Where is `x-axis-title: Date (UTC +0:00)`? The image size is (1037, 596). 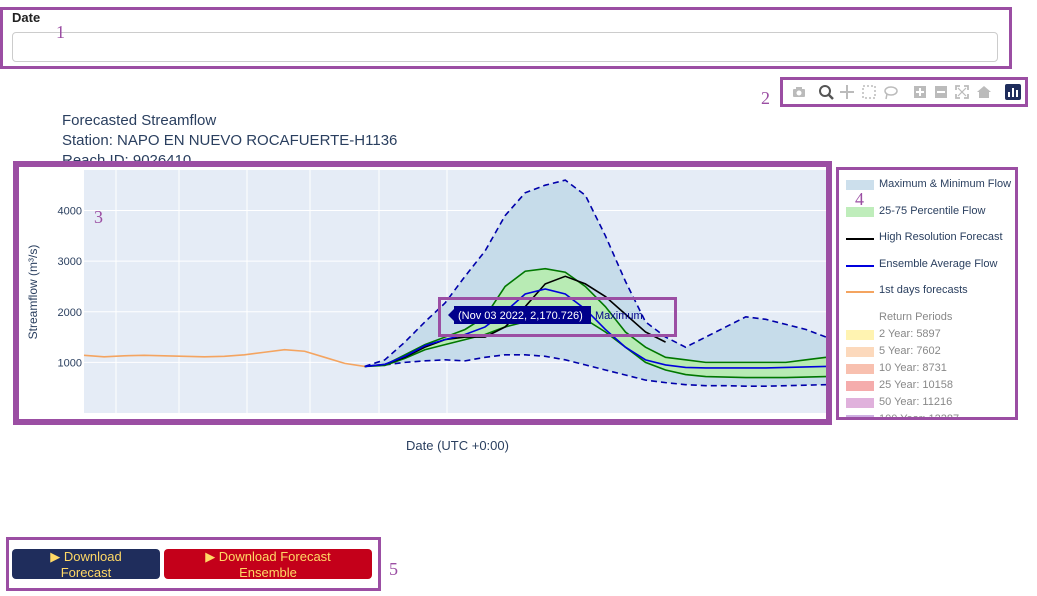
x-axis-title: Date (UTC +0:00) is located at coordinates (457, 445).